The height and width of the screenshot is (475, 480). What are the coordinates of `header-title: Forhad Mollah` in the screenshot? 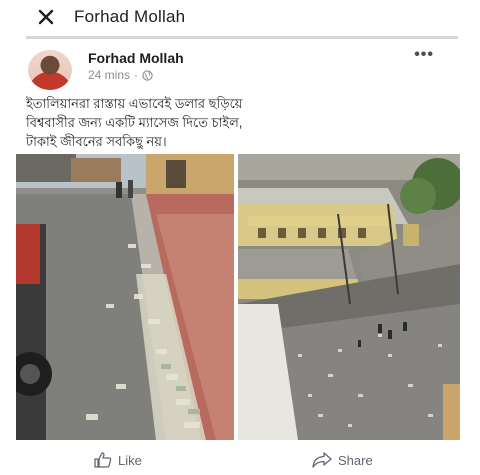 It's located at (130, 16).